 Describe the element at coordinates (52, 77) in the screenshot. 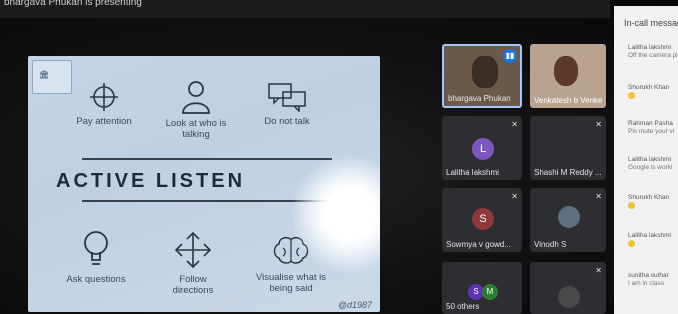

I see `slide-logo: 🏛` at that location.